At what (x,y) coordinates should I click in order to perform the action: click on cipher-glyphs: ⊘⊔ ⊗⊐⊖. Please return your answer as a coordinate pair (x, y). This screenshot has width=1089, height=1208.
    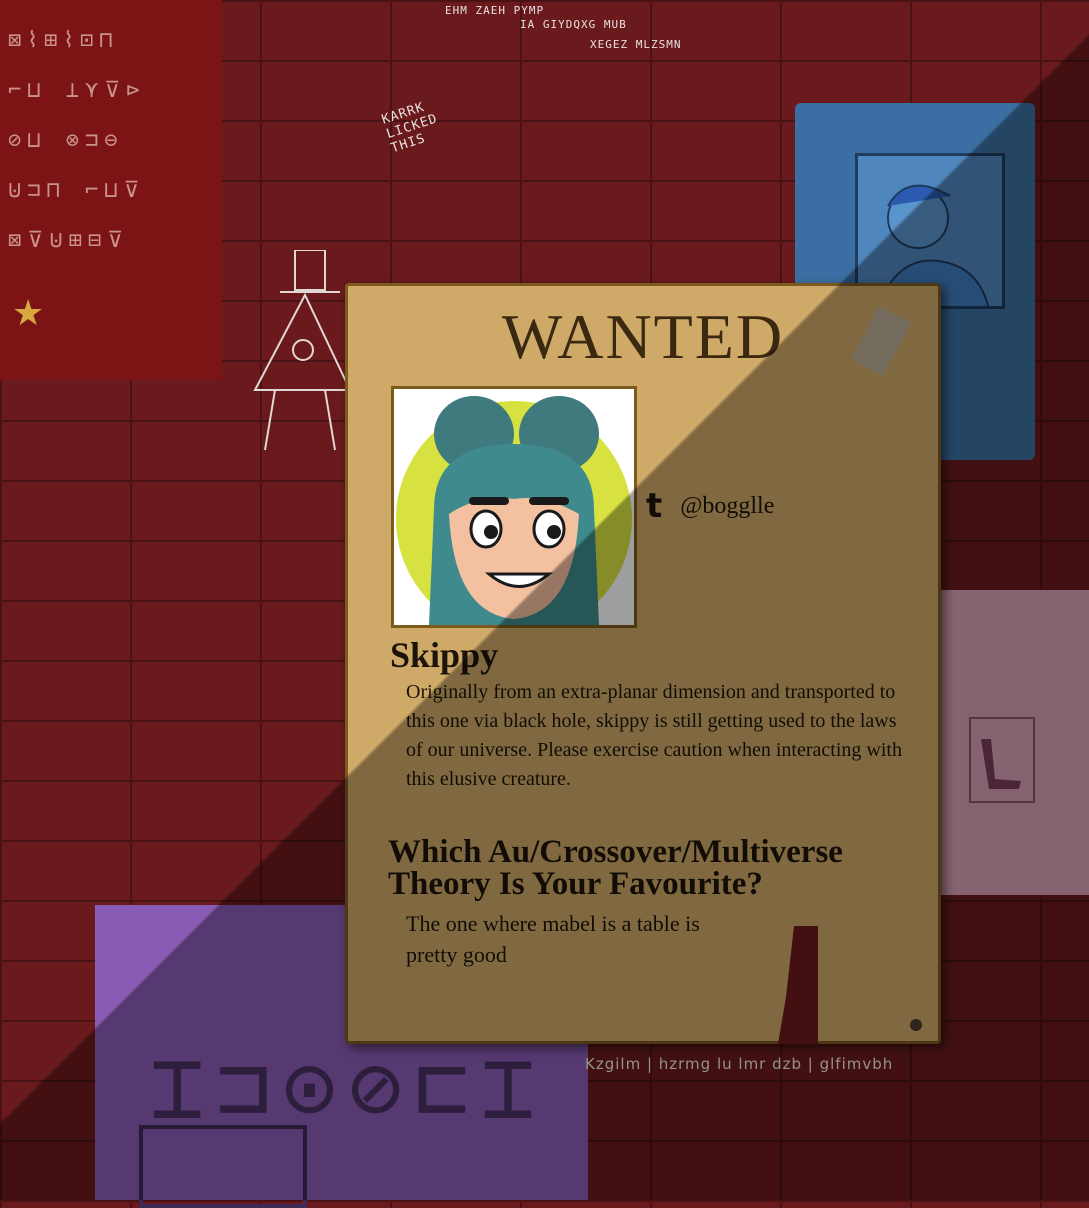
    Looking at the image, I should click on (66, 140).